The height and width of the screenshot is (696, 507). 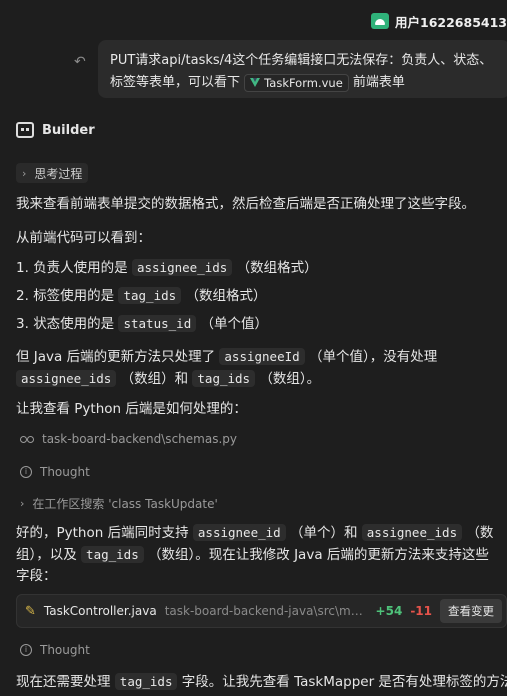 What do you see at coordinates (74, 296) in the screenshot?
I see `list-text: 标签使用的是` at bounding box center [74, 296].